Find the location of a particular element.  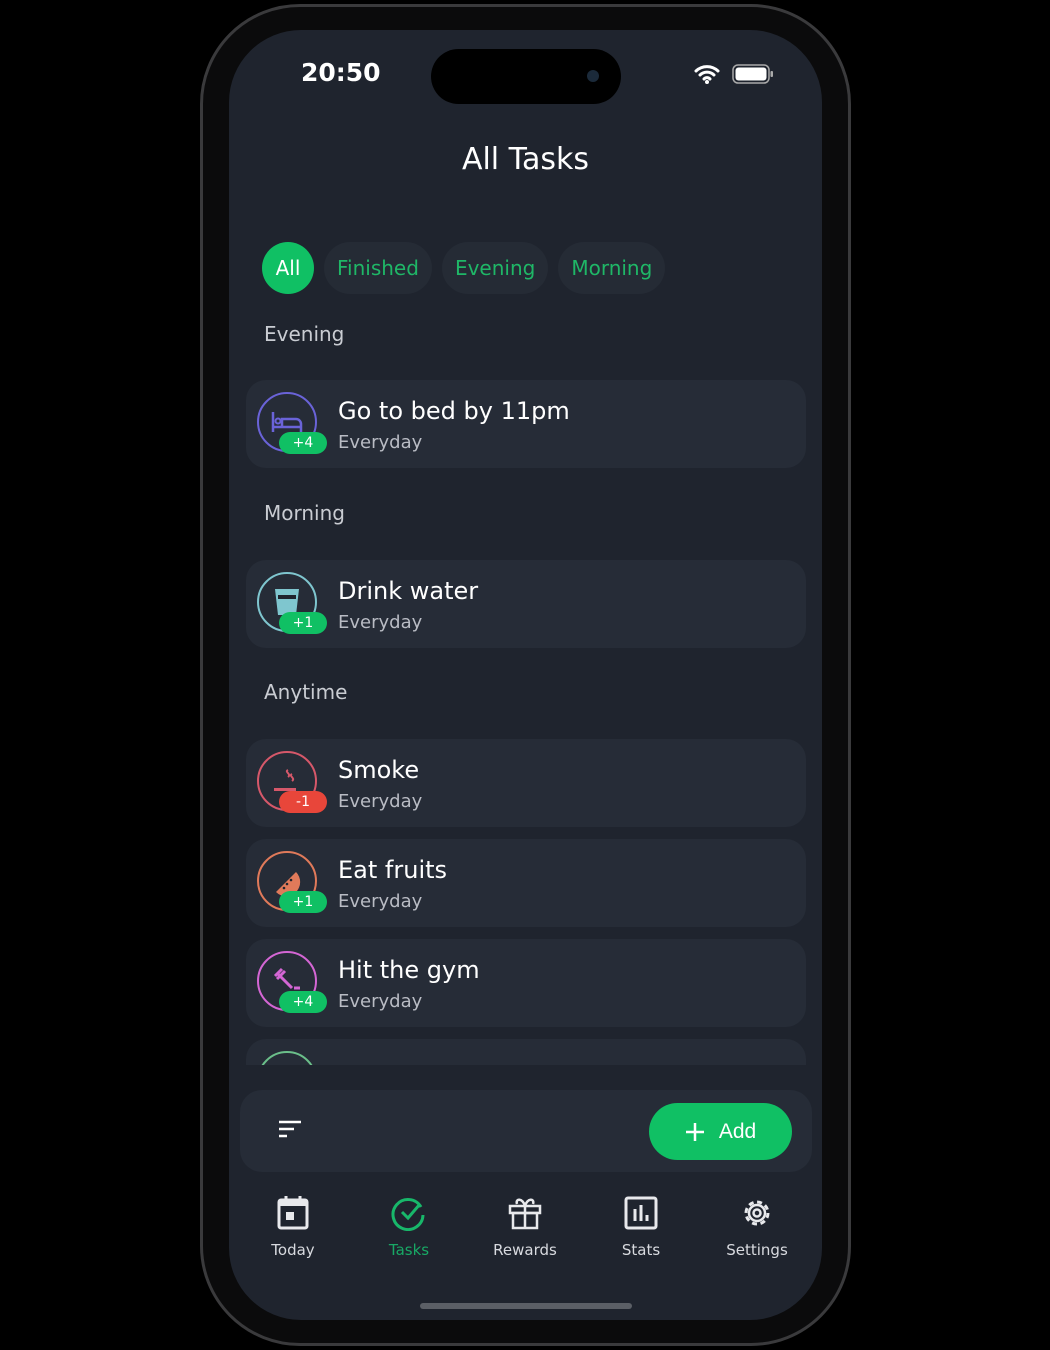

nav-label: Settings is located at coordinates (757, 1250).